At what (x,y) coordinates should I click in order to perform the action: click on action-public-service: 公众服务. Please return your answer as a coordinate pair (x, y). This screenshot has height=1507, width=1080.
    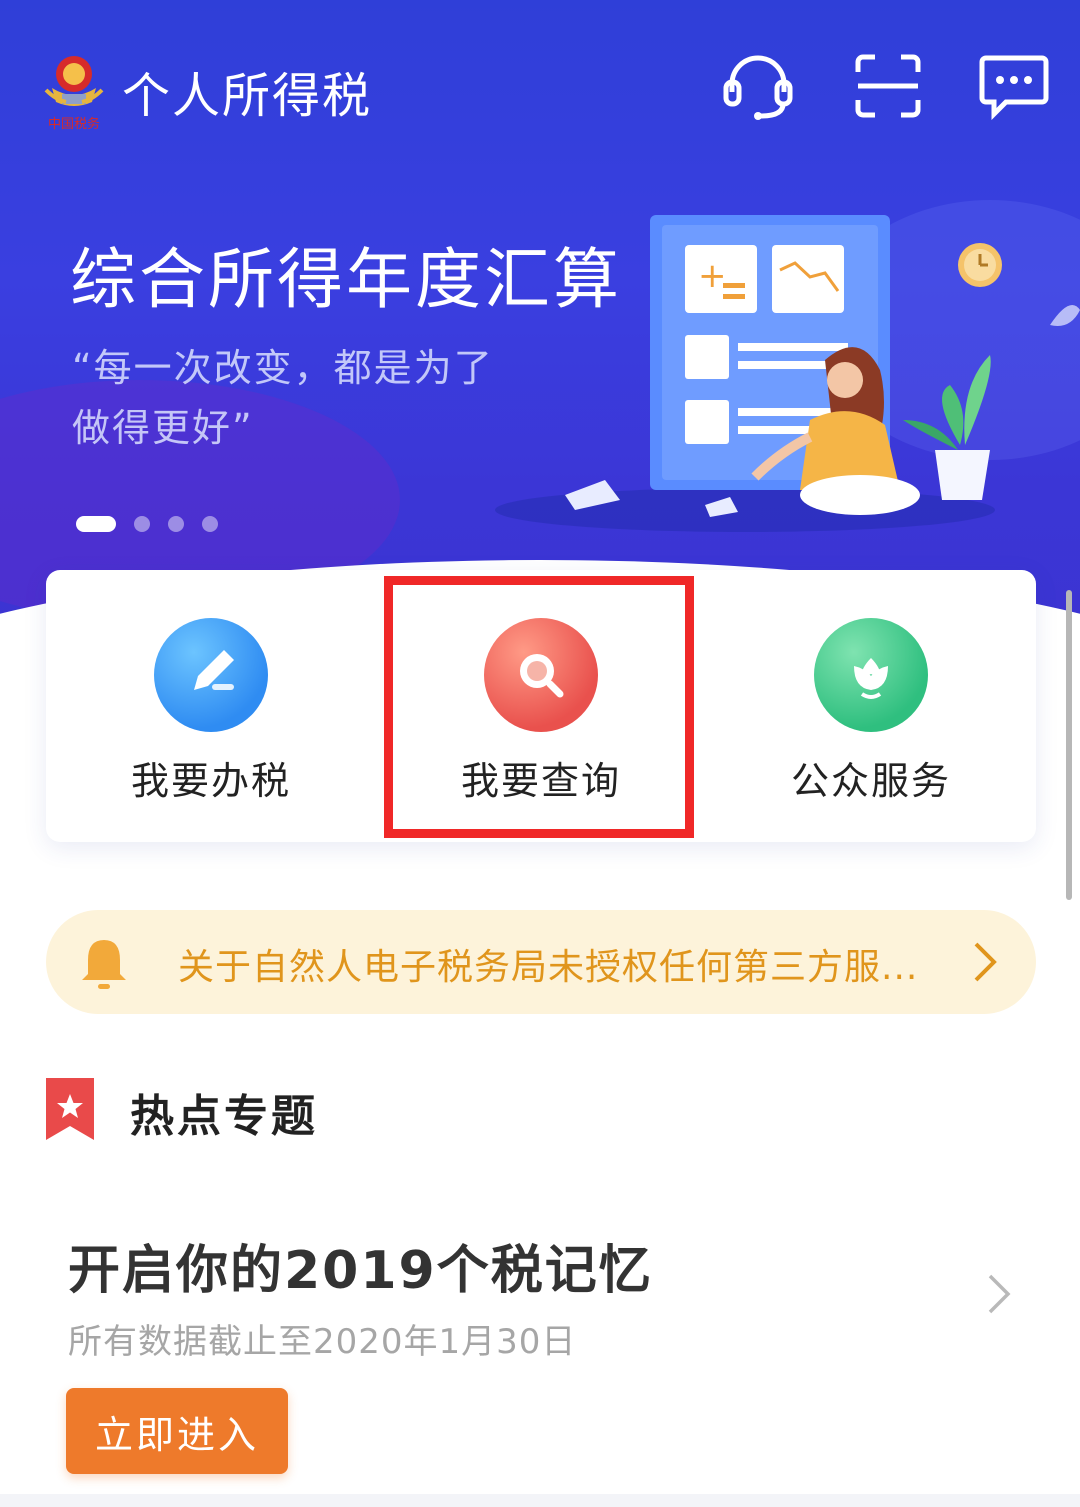
    Looking at the image, I should click on (871, 706).